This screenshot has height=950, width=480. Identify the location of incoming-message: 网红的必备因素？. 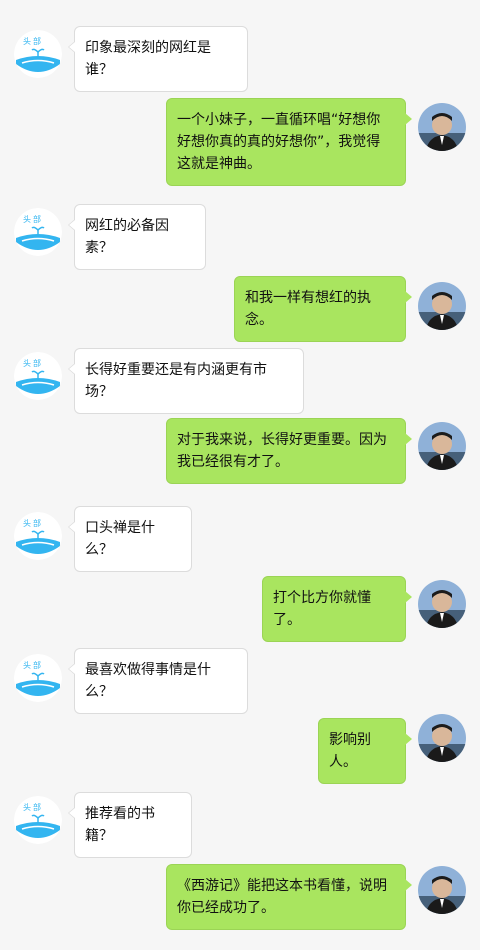
(137, 237).